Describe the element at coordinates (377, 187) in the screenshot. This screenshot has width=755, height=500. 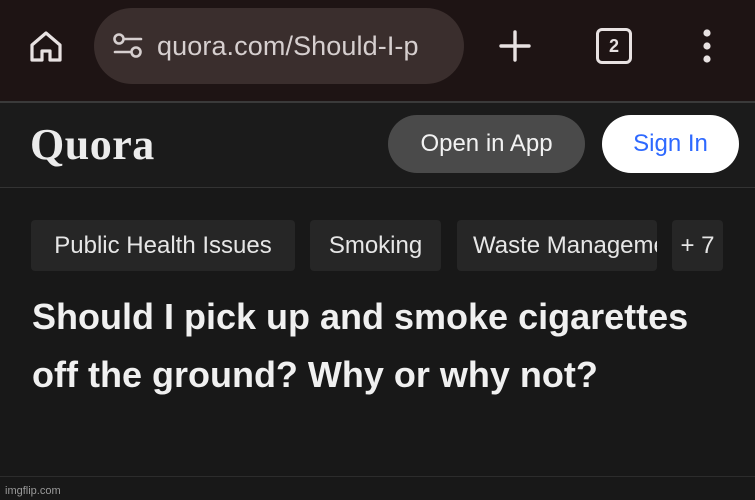
I see `header-divider` at that location.